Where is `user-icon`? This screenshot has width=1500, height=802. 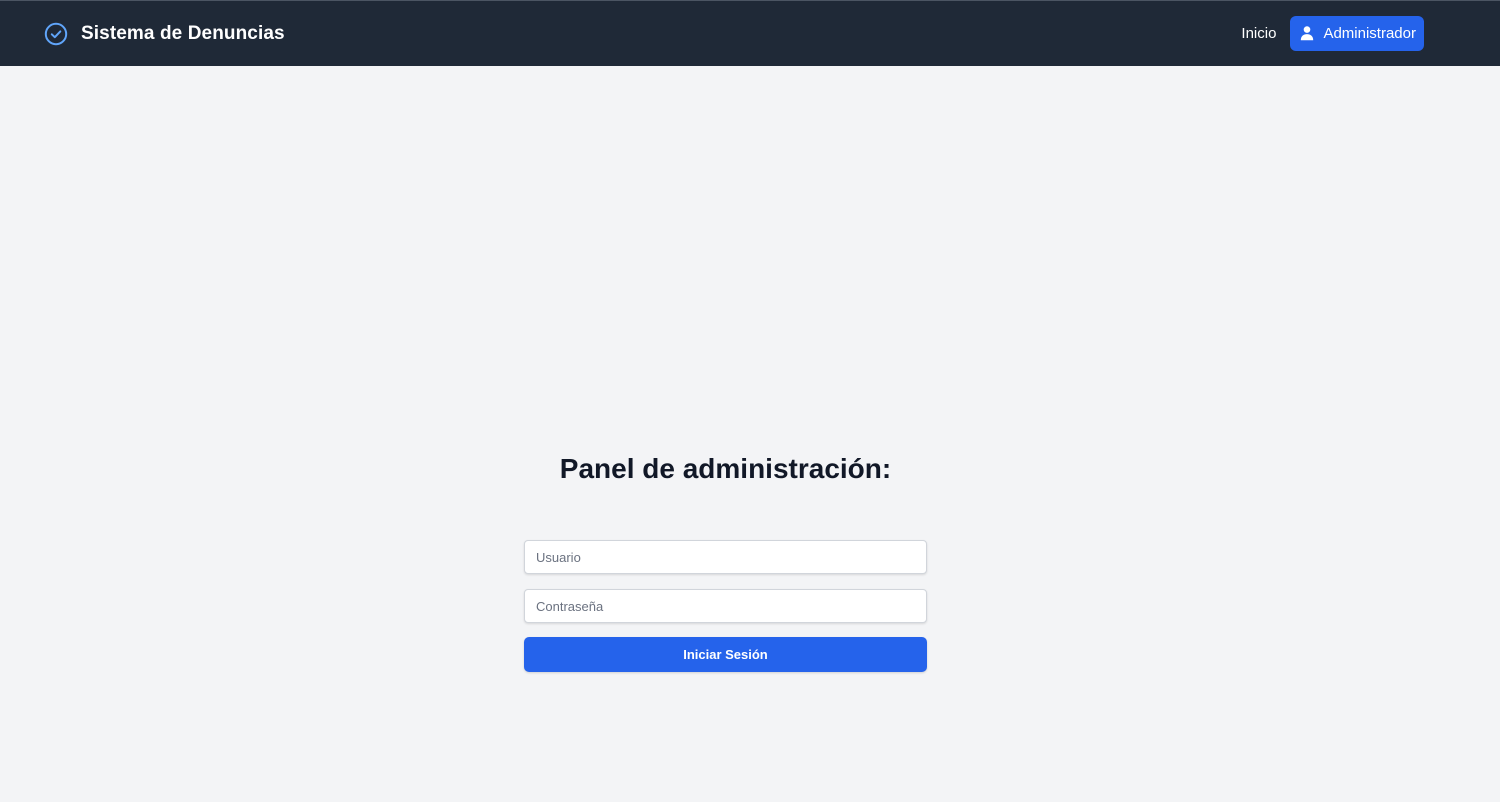 user-icon is located at coordinates (1307, 33).